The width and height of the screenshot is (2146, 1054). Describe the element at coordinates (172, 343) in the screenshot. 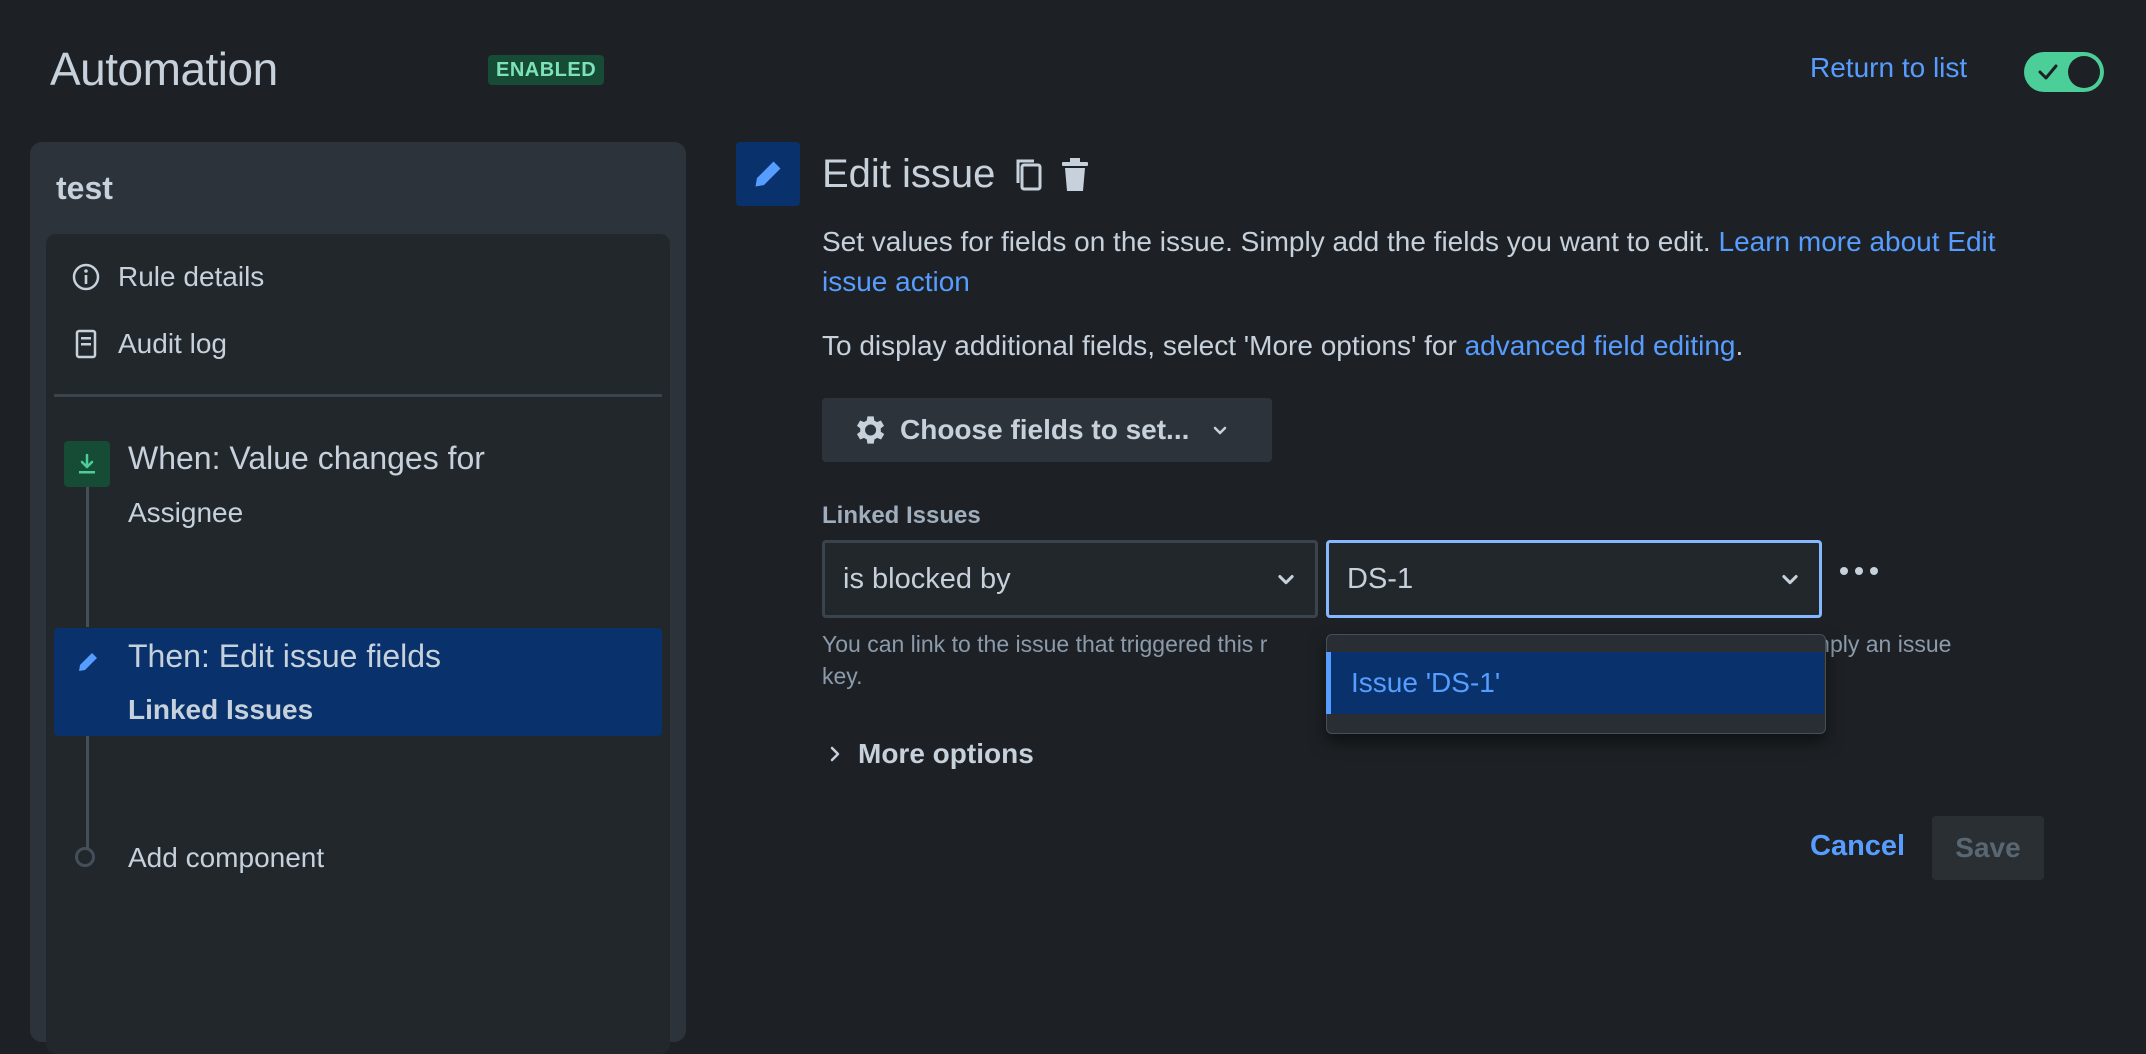

I see `sidebar-item-label: Audit log` at that location.